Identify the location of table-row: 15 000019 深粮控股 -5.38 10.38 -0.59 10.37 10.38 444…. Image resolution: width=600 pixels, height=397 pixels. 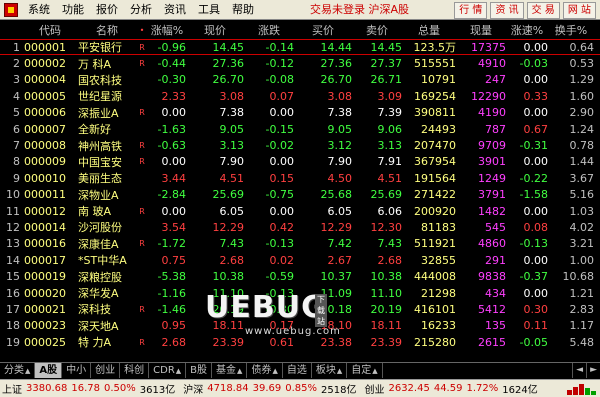
(300, 276).